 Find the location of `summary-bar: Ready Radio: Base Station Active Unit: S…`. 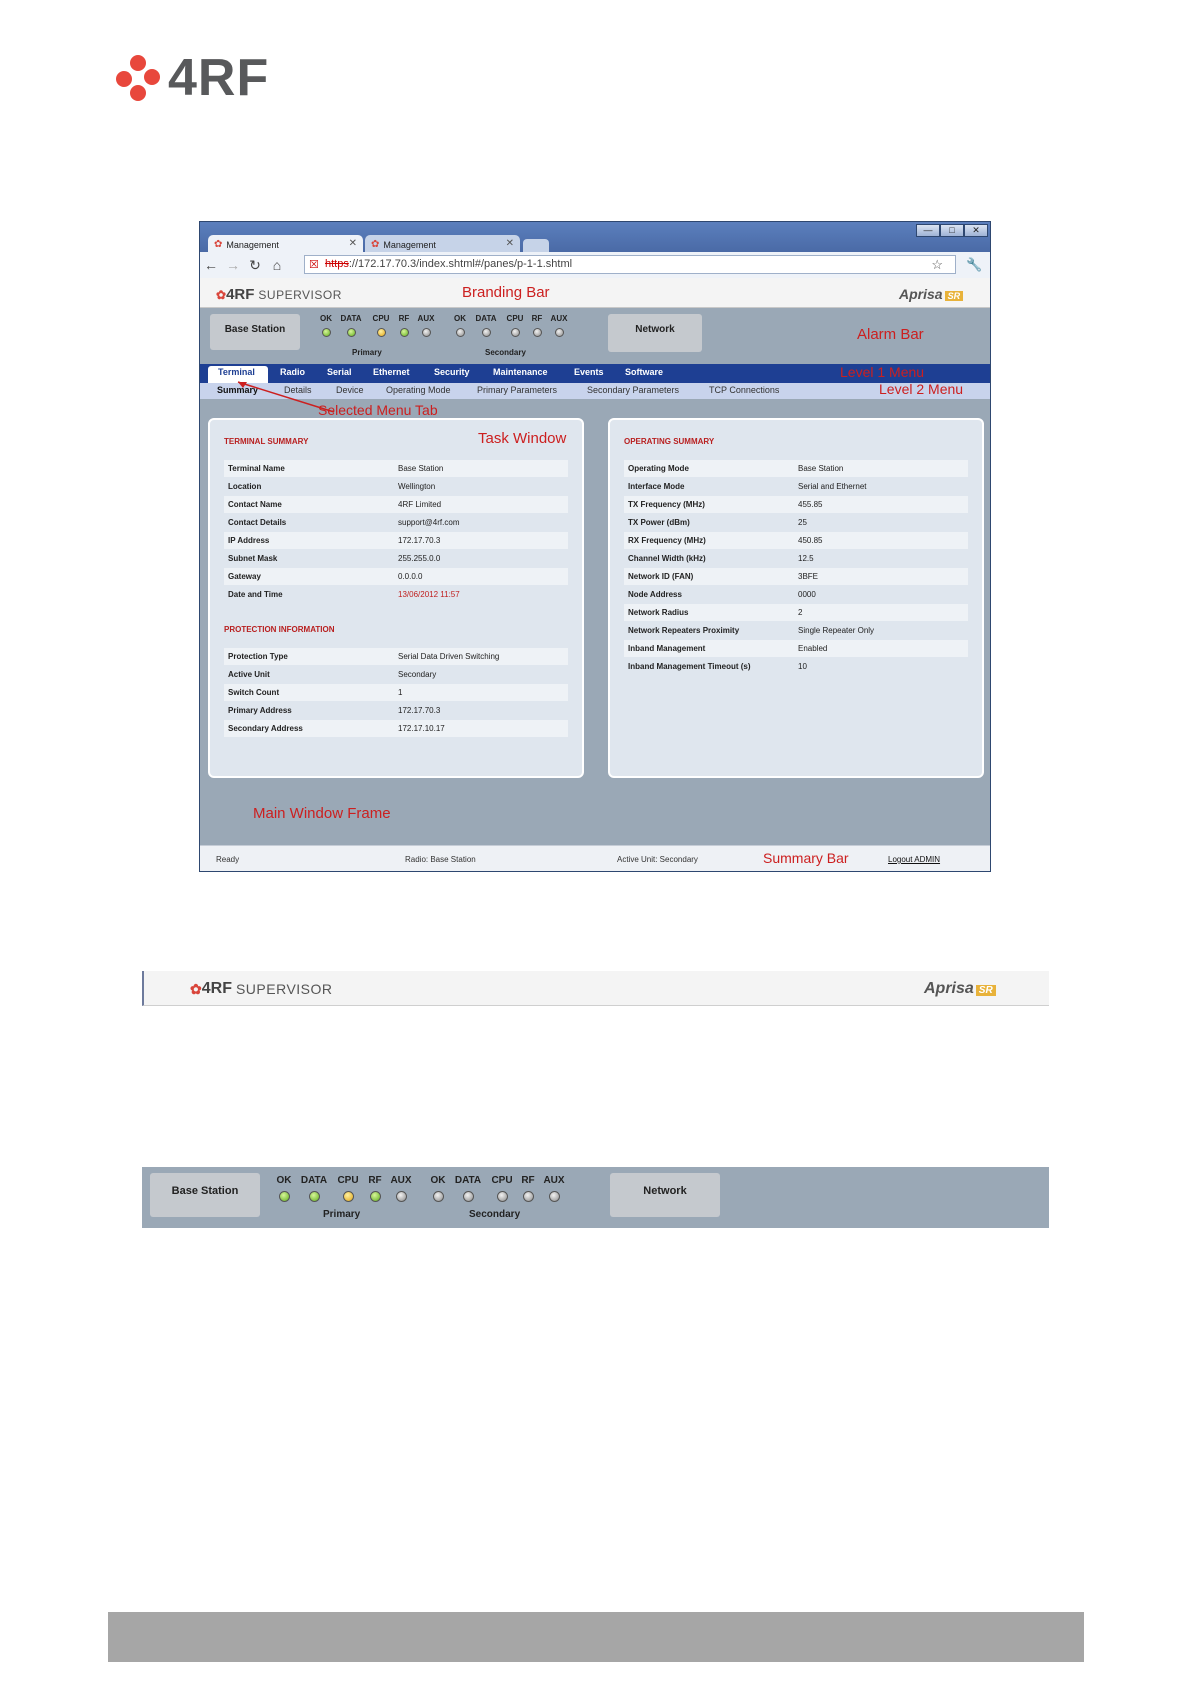

summary-bar: Ready Radio: Base Station Active Unit: S… is located at coordinates (595, 858).